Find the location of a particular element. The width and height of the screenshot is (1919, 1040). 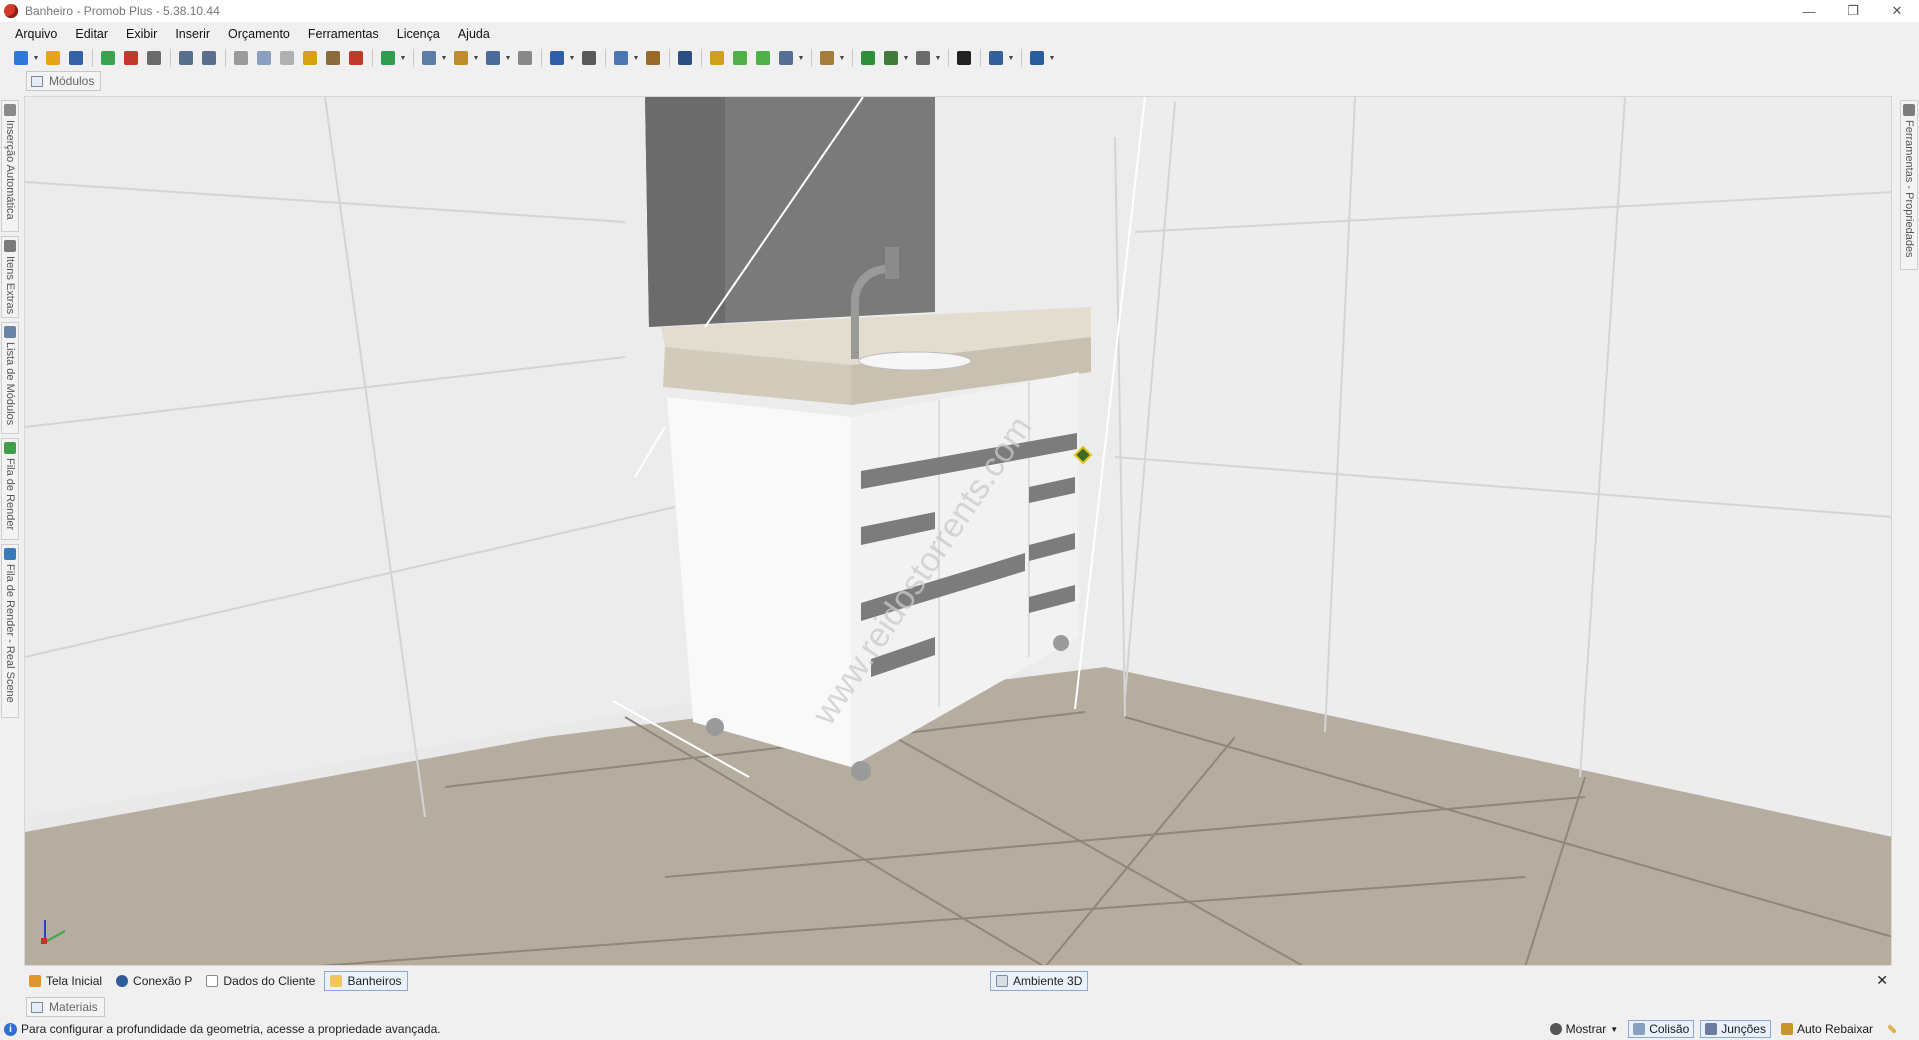

snap-button is located at coordinates (868, 58).